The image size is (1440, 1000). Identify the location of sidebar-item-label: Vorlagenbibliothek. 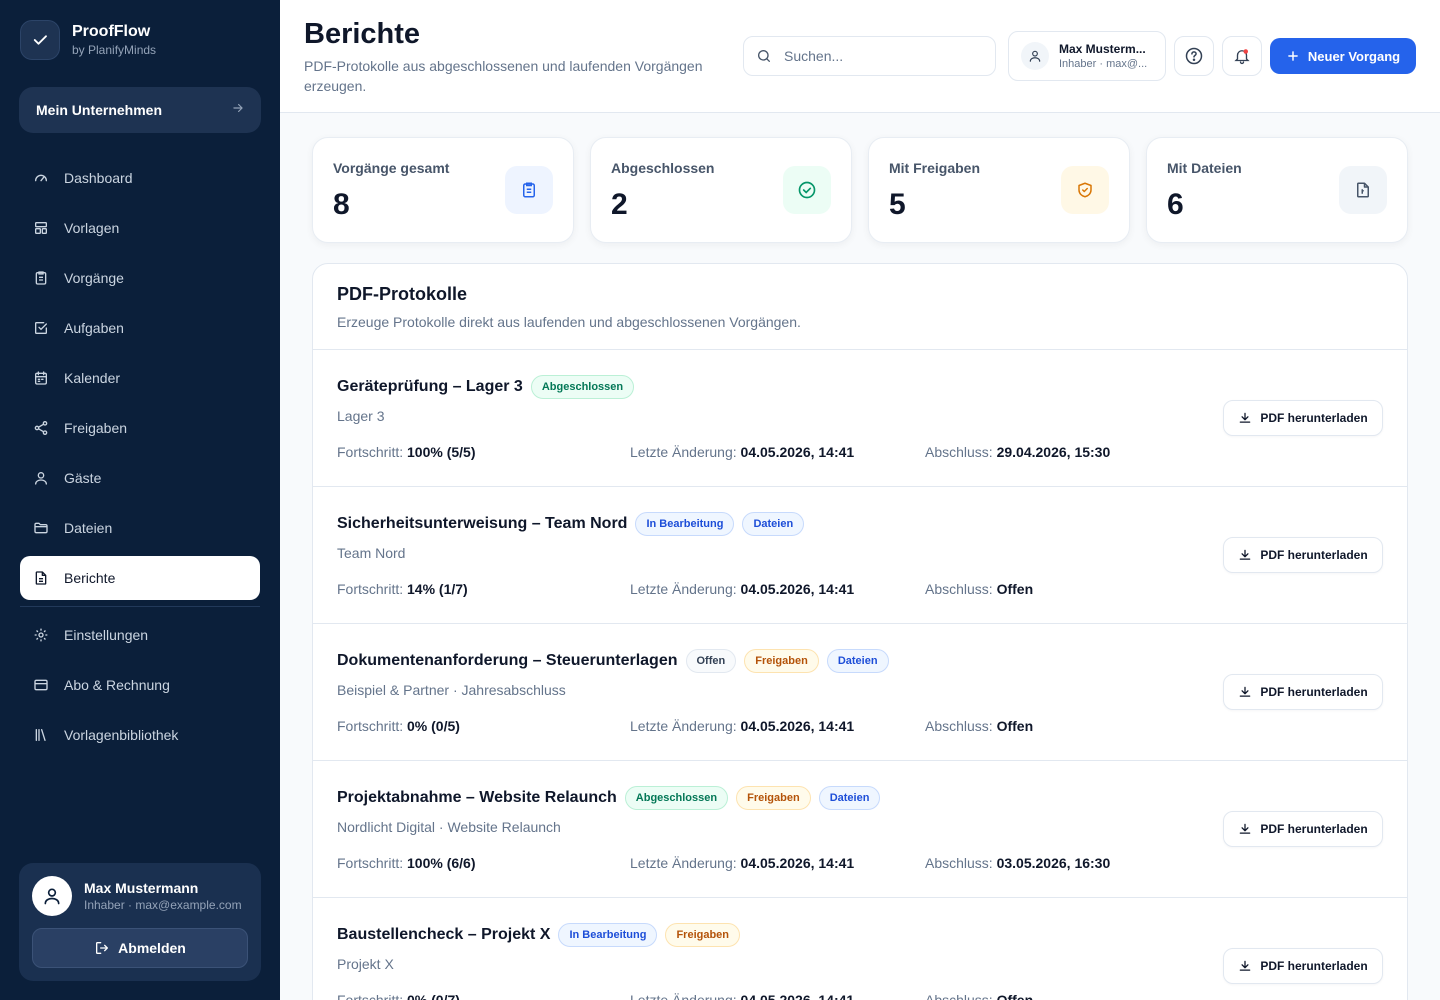
(121, 735).